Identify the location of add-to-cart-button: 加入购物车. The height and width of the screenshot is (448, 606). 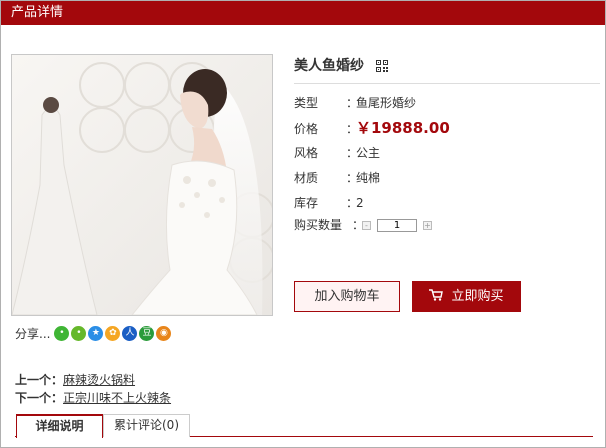
(347, 296).